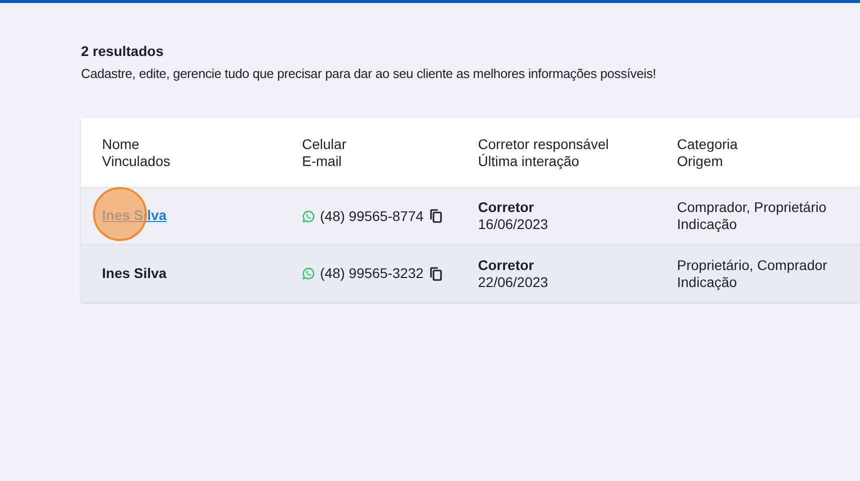 The width and height of the screenshot is (860, 481). I want to click on description-text: Cadastre, edite, gerencie tudo que precisar para dar ao seu cliente as melhores informações possíveis!, so click(369, 74).